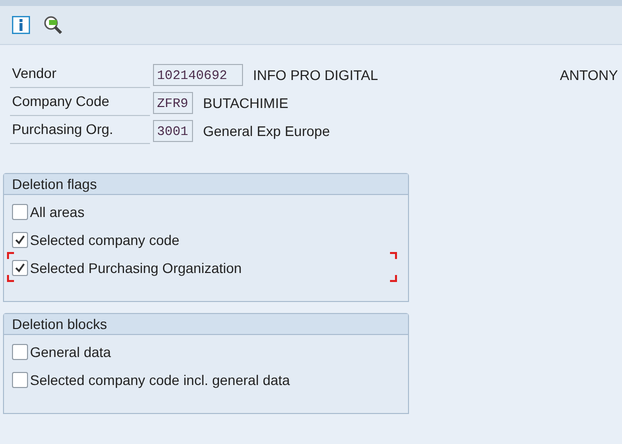 The image size is (622, 444). I want to click on checkbox-label: Selected company code incl. general data, so click(160, 380).